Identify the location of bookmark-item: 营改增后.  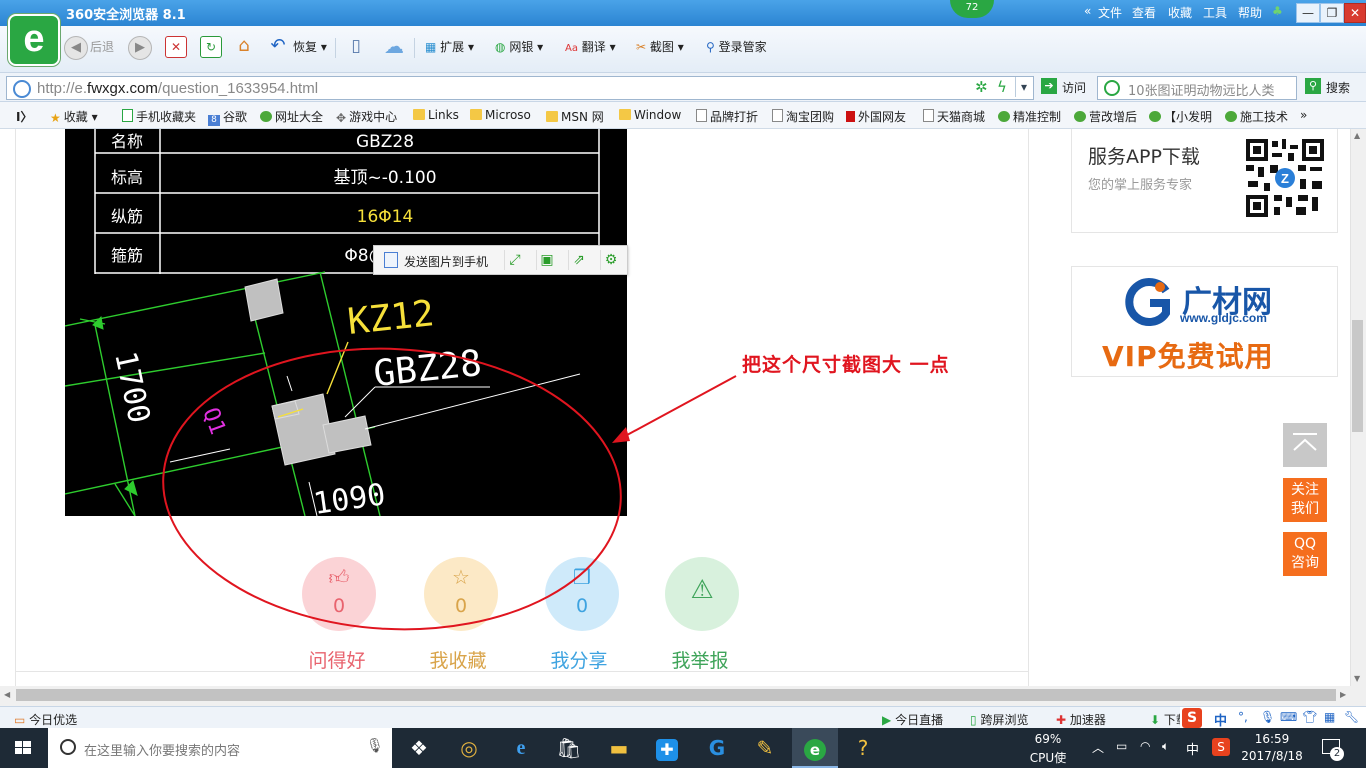
(1105, 116).